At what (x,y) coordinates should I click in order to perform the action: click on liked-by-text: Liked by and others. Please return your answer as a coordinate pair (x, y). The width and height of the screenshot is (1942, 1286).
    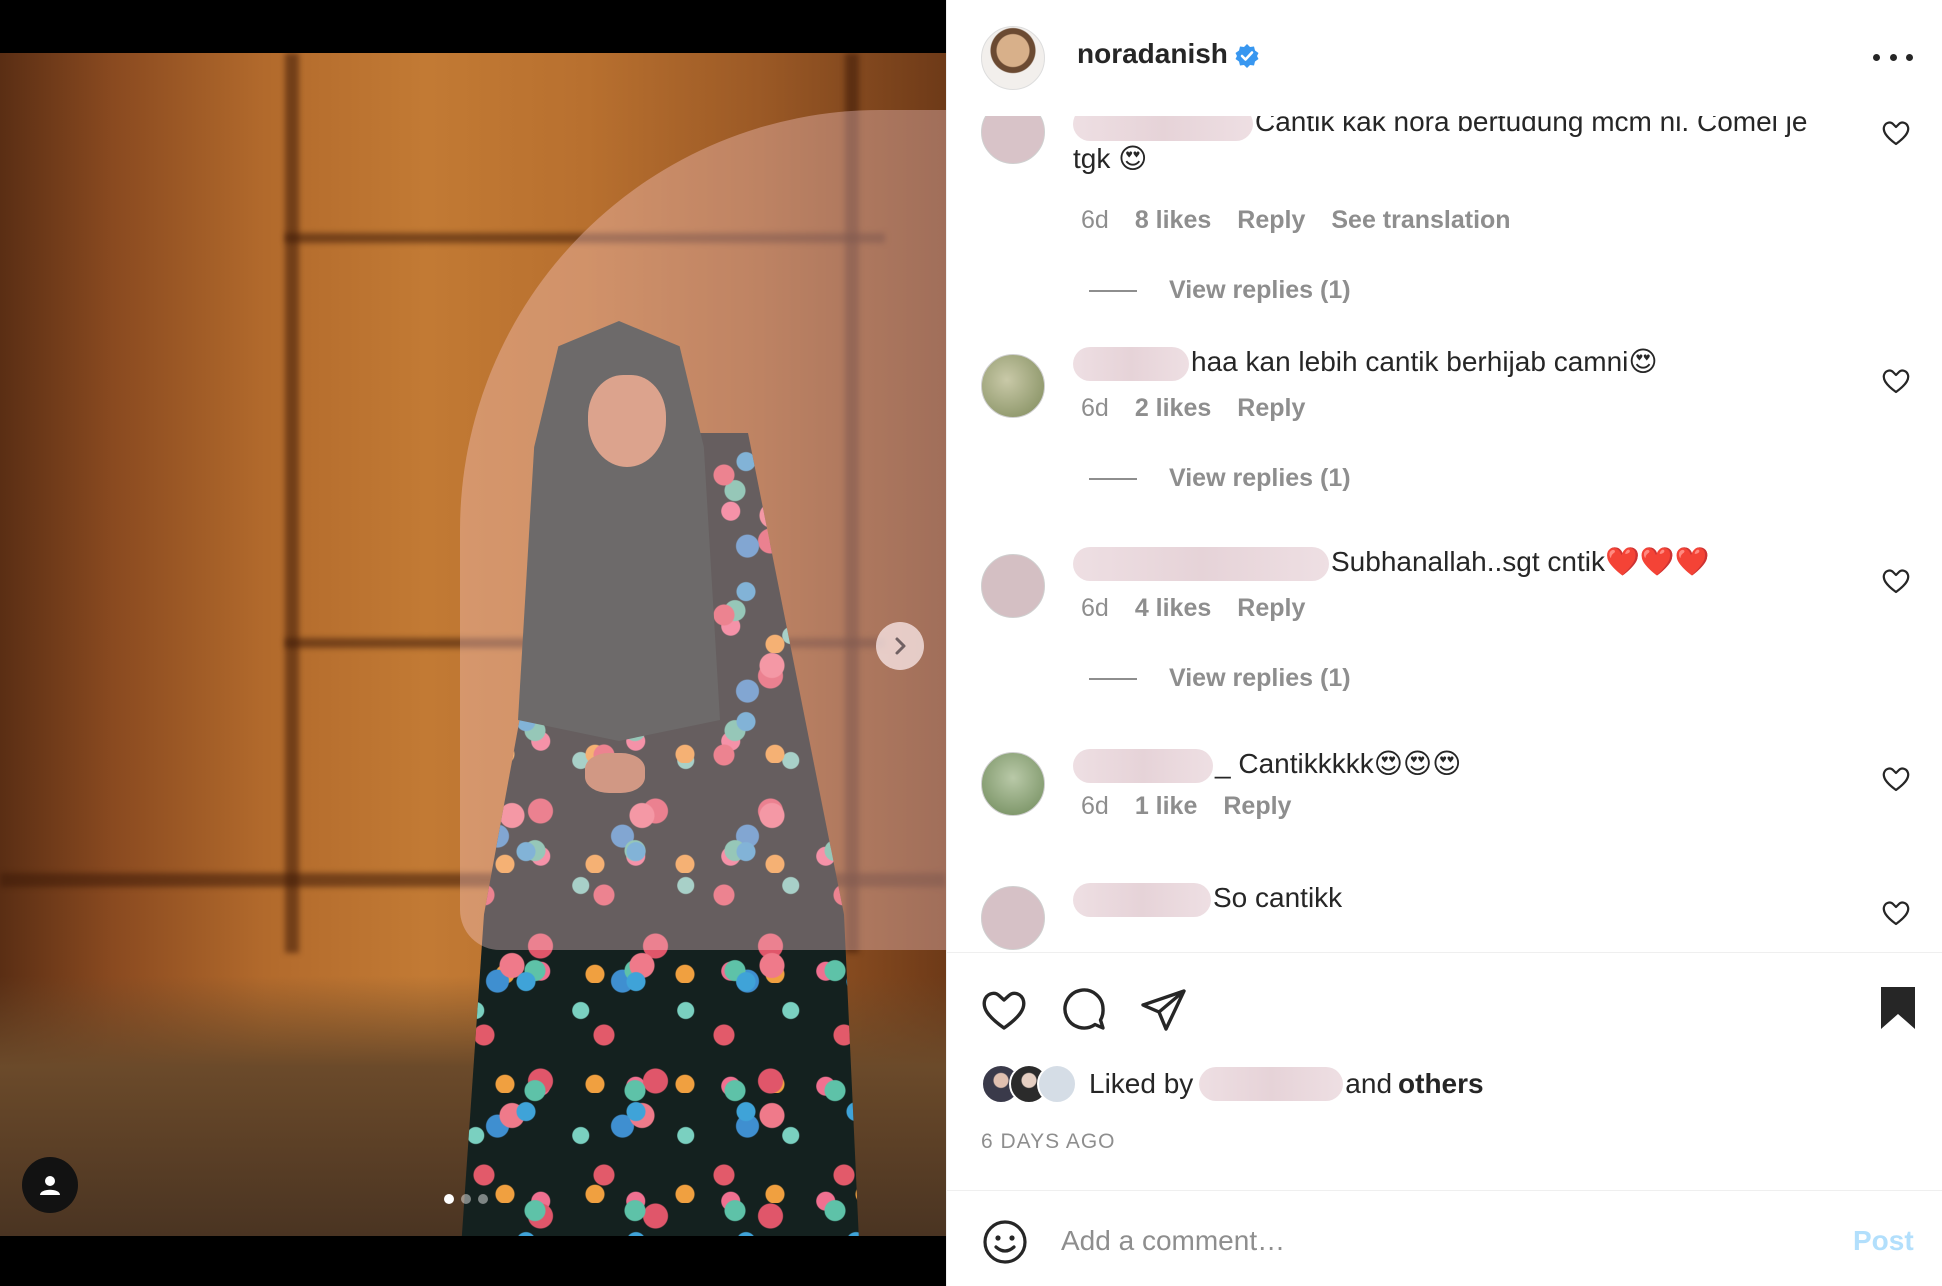
    Looking at the image, I should click on (1286, 1084).